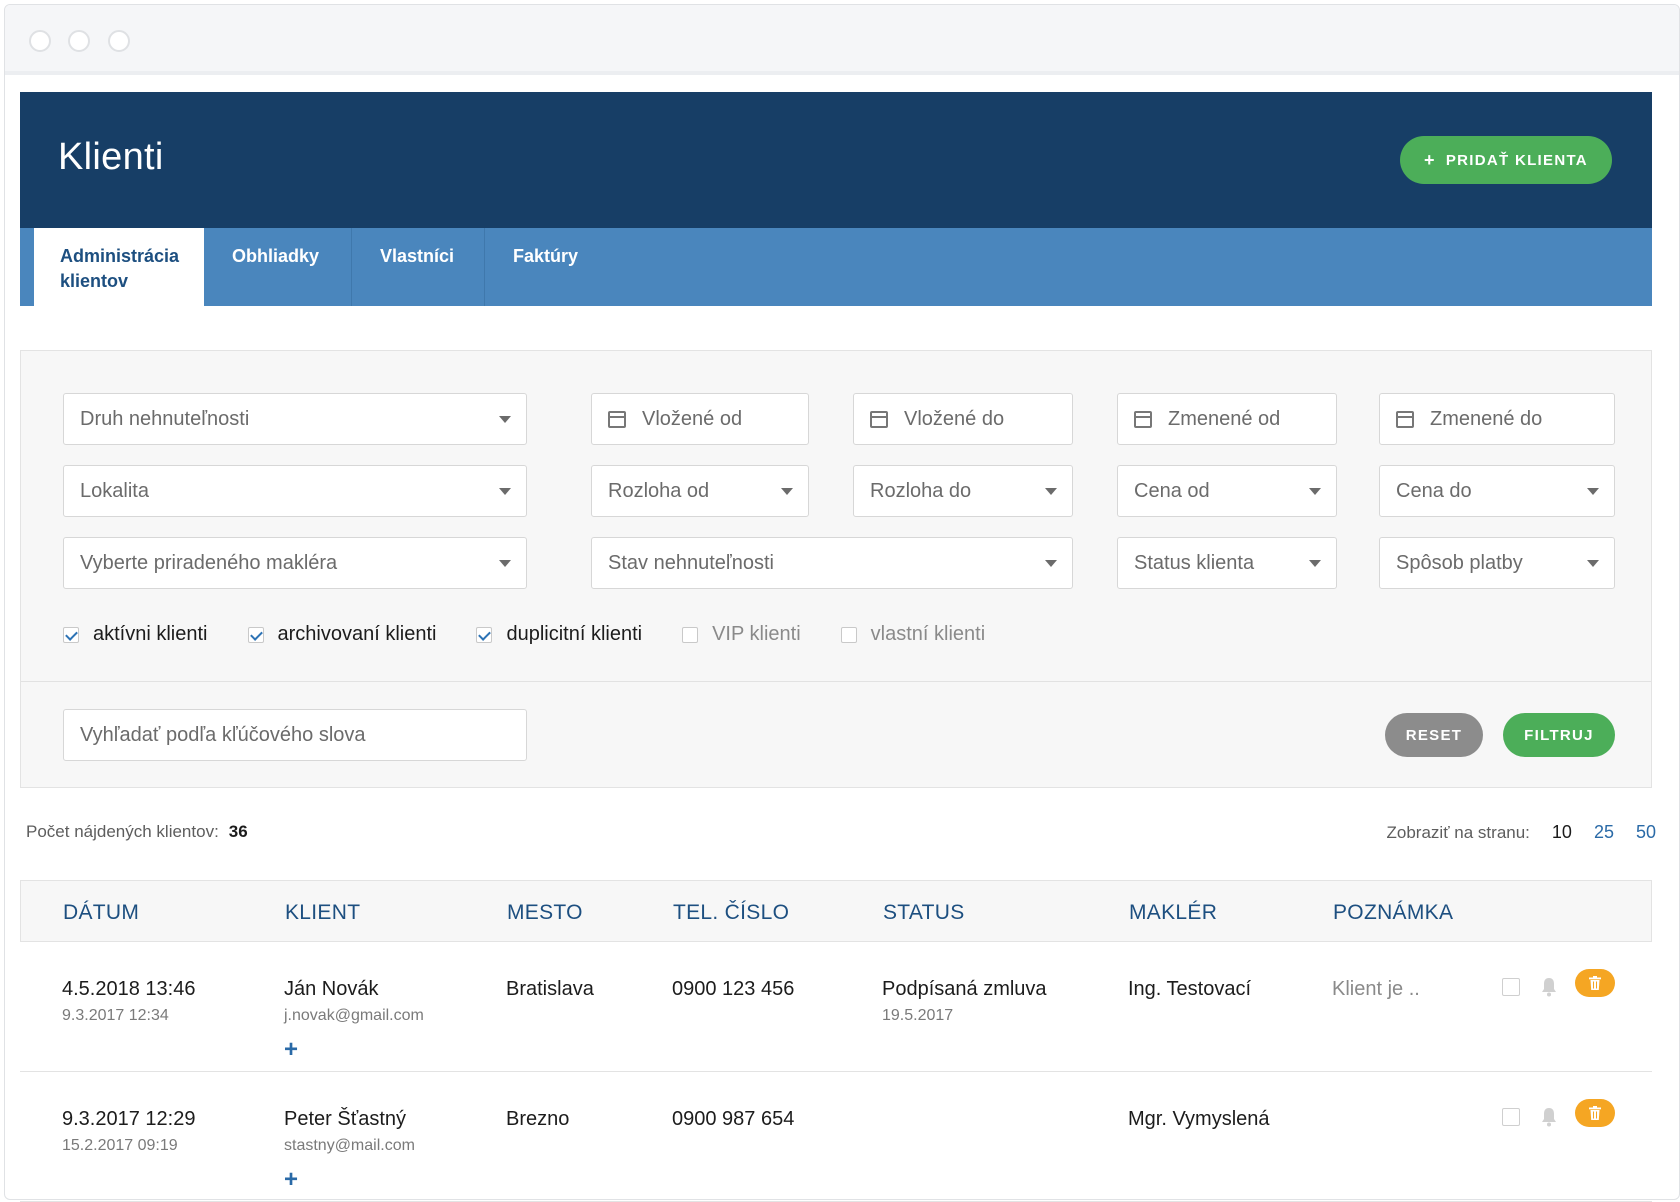 The image size is (1680, 1202). Describe the element at coordinates (341, 634) in the screenshot. I see `checkbox-archived-clients: archivovaní klienti` at that location.